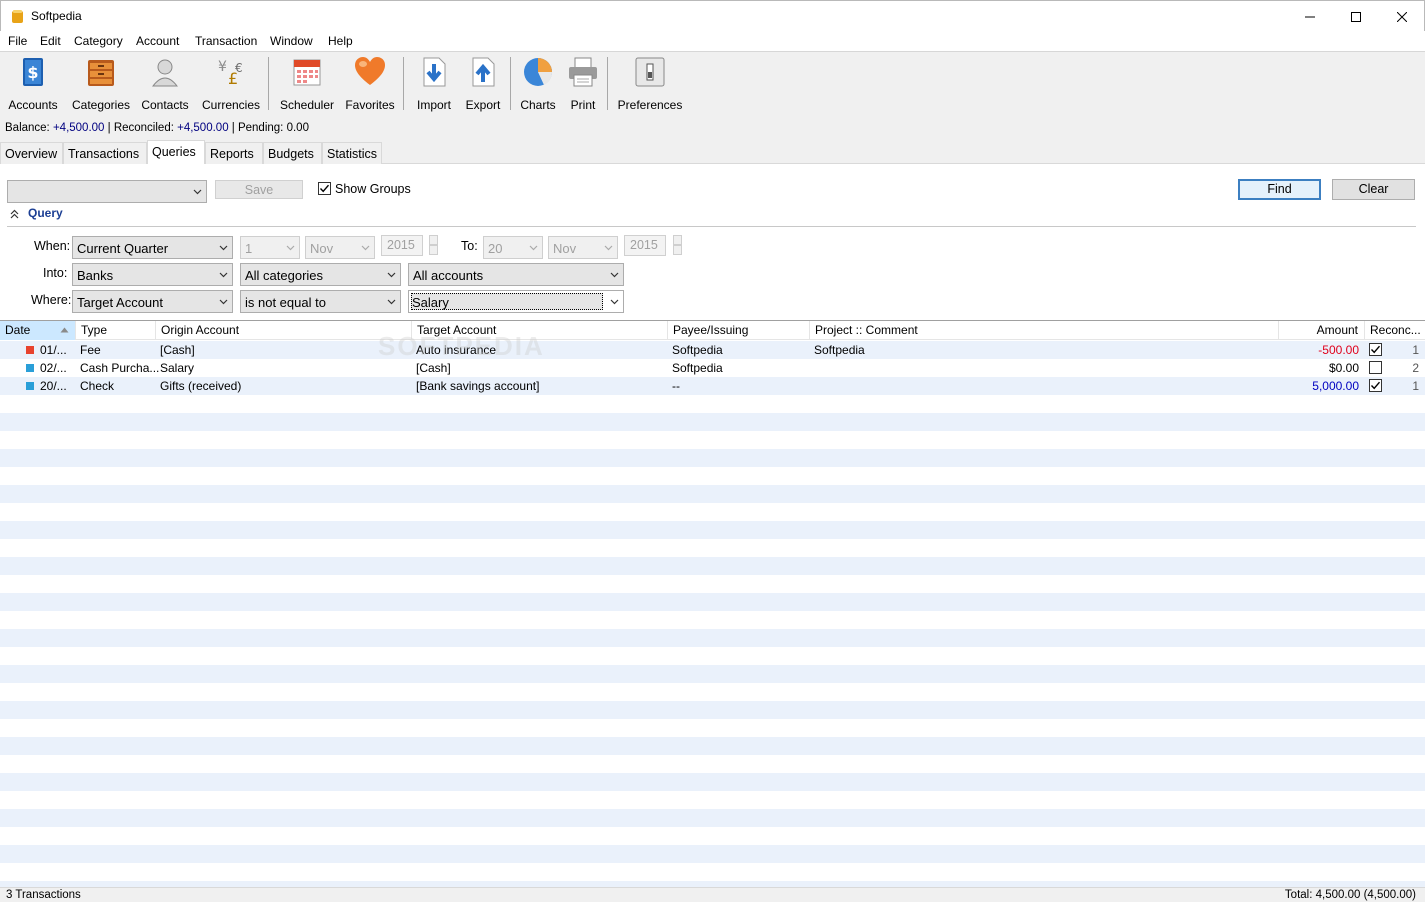 The width and height of the screenshot is (1425, 902). I want to click on maximize-button, so click(1356, 16).